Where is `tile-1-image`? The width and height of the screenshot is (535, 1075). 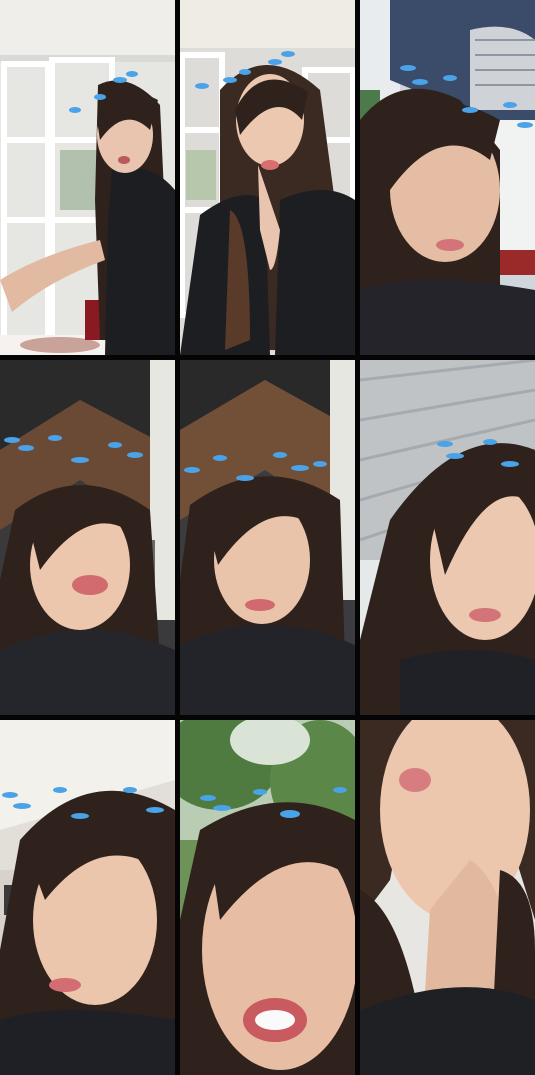
tile-1-image is located at coordinates (87, 177).